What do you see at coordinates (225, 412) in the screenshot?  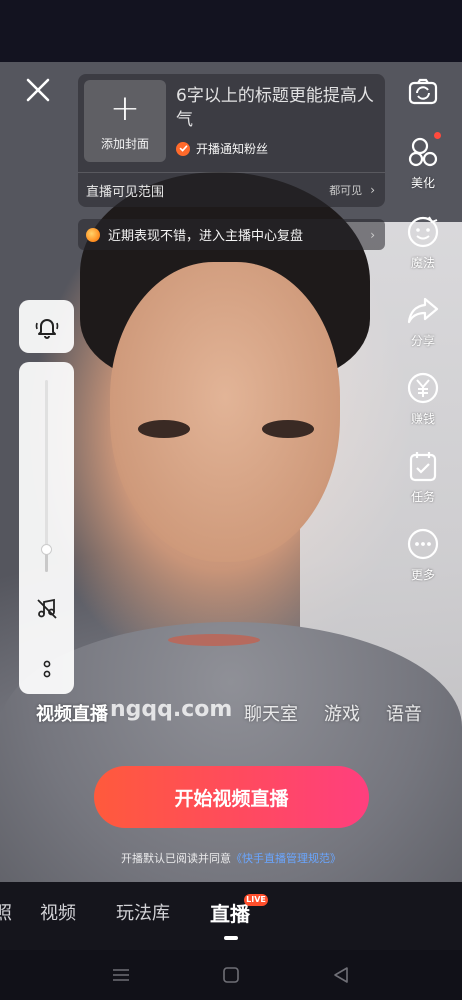 I see `subject-face` at bounding box center [225, 412].